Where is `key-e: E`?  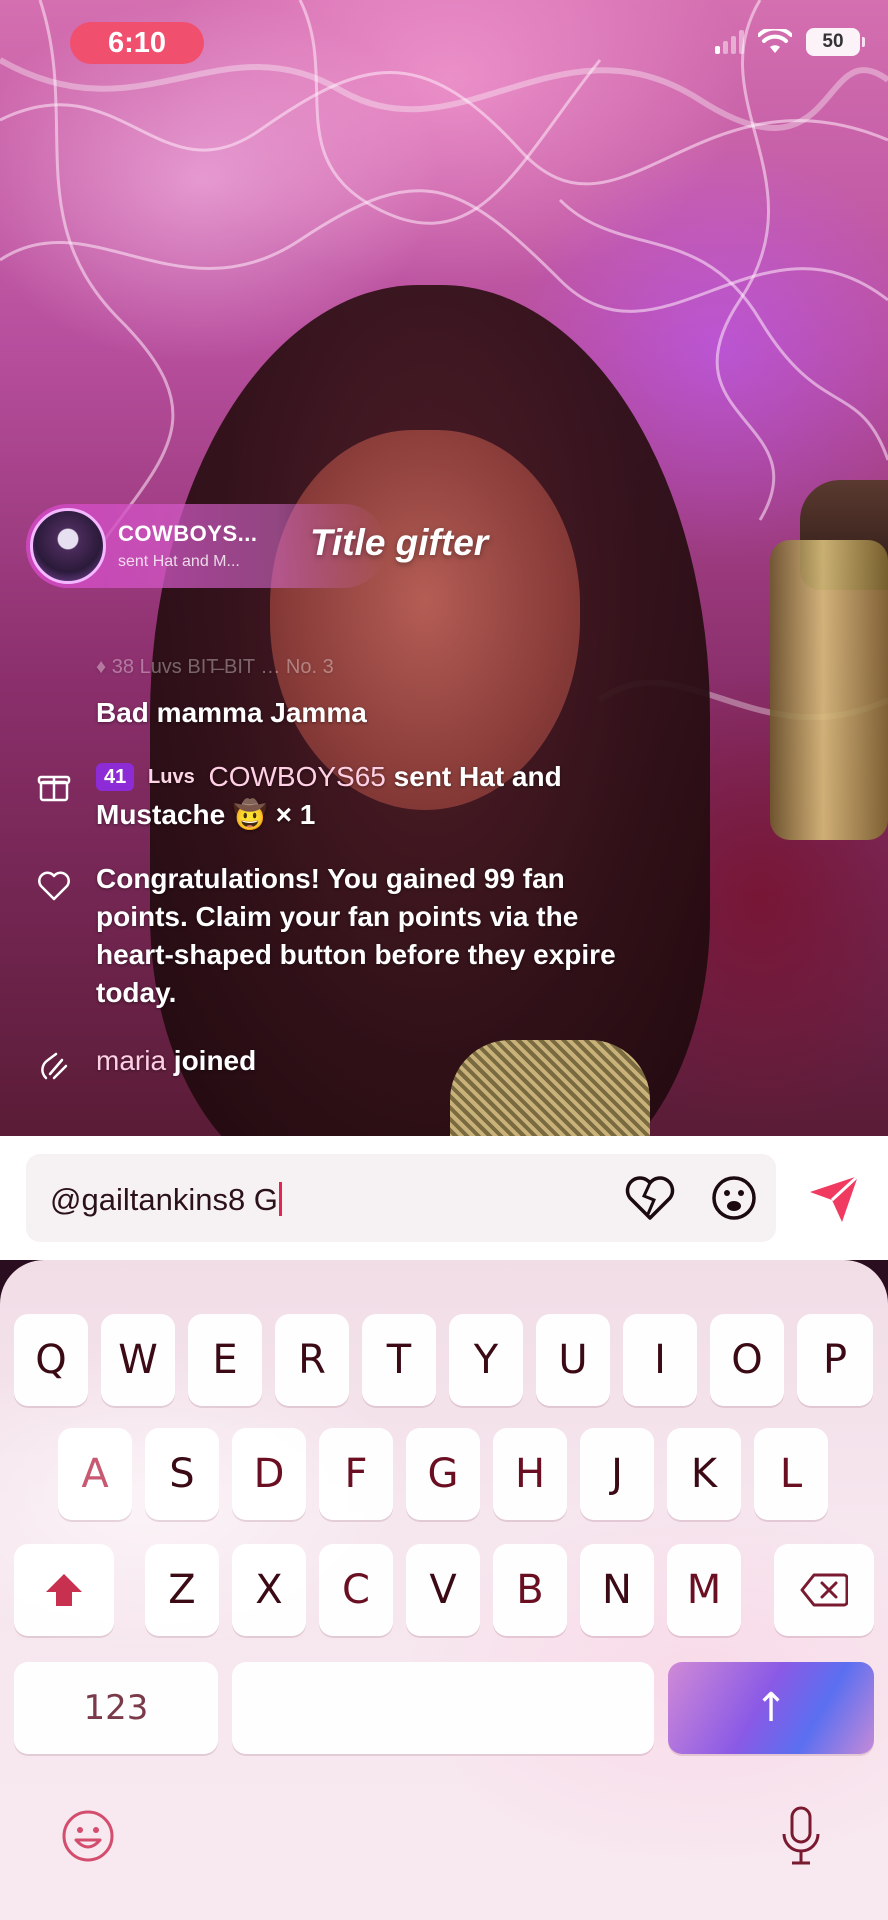 key-e: E is located at coordinates (225, 1360).